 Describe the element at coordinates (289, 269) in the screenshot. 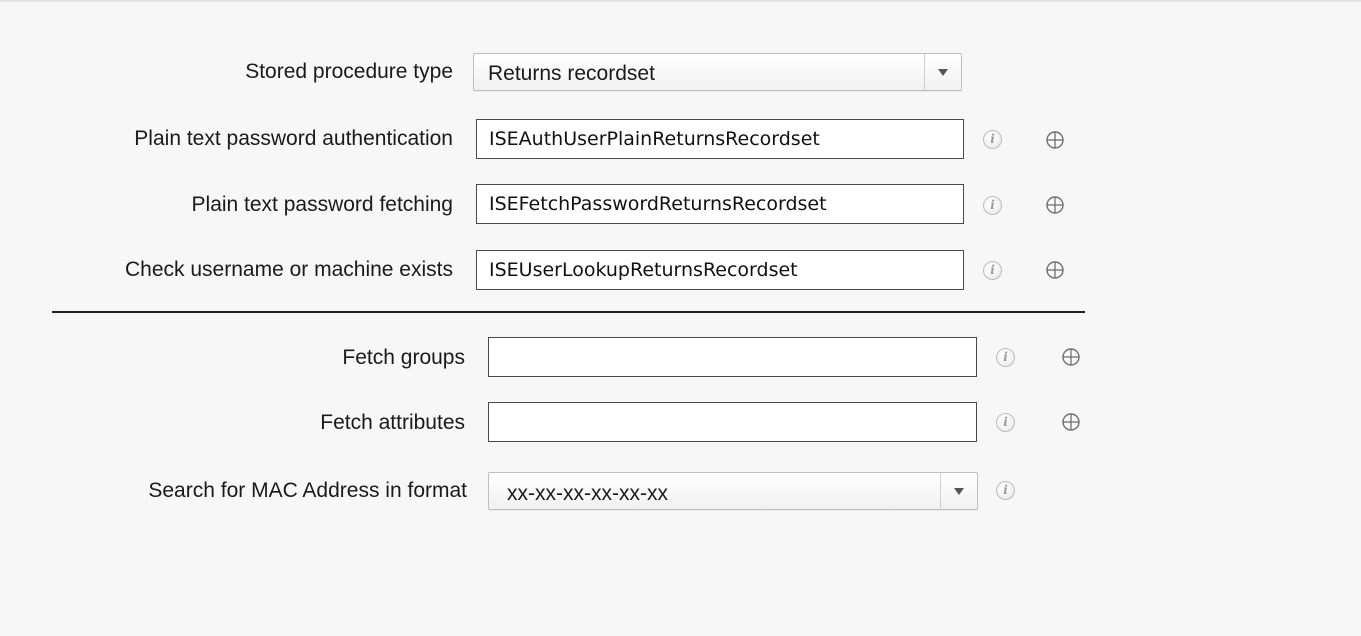

I see `check-user-label: Check username or machine exists` at that location.